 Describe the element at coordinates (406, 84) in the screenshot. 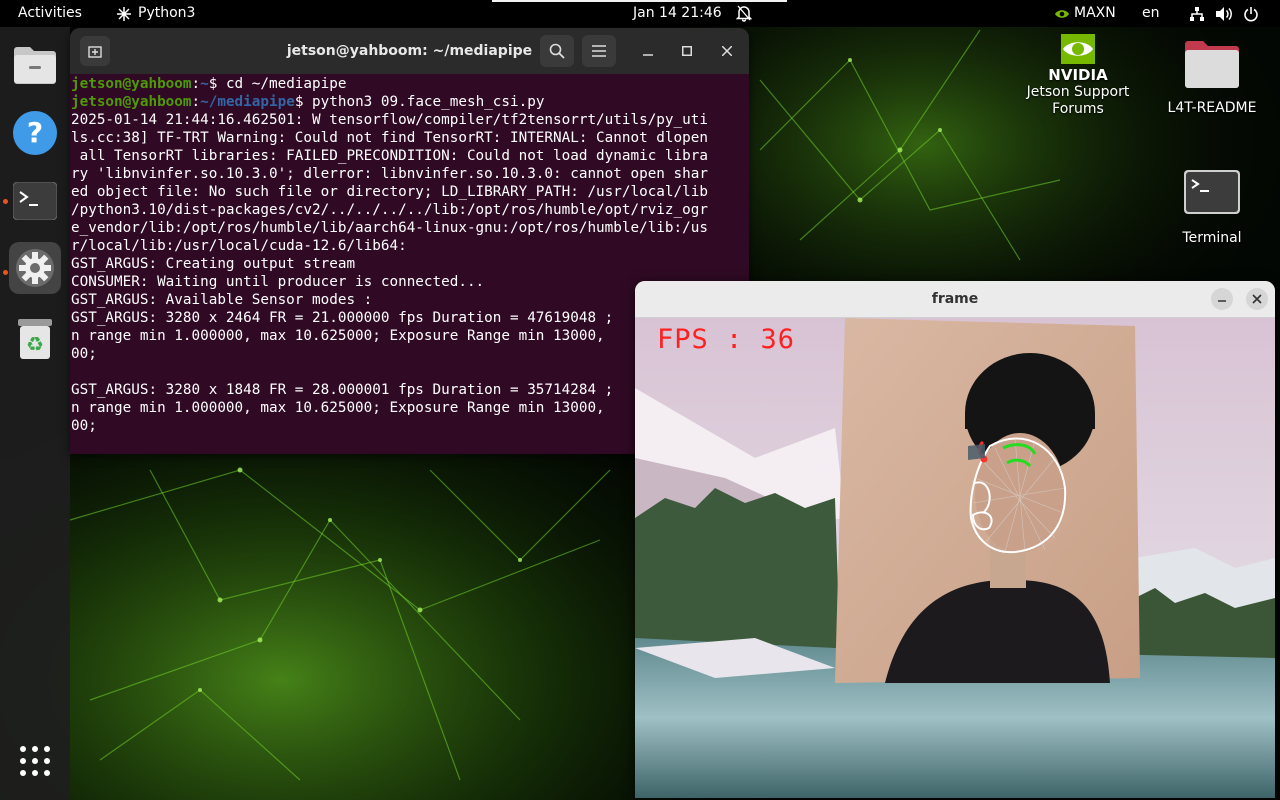

I see `terminal-prompt-line: jetson@yahboom:~$ cd ~/mediapipe` at that location.